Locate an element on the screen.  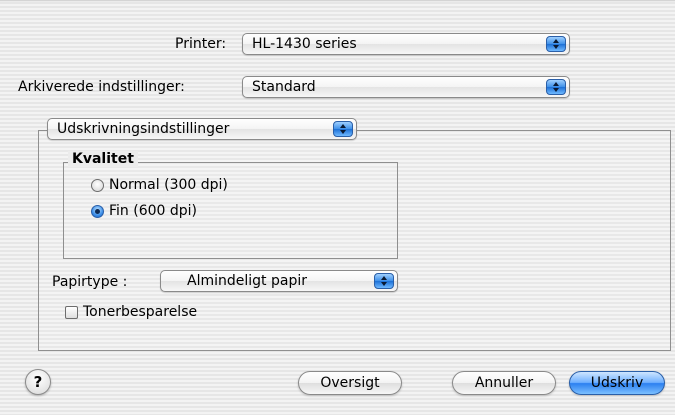
presets-label: Arkiverede indstillinger: is located at coordinates (101, 87).